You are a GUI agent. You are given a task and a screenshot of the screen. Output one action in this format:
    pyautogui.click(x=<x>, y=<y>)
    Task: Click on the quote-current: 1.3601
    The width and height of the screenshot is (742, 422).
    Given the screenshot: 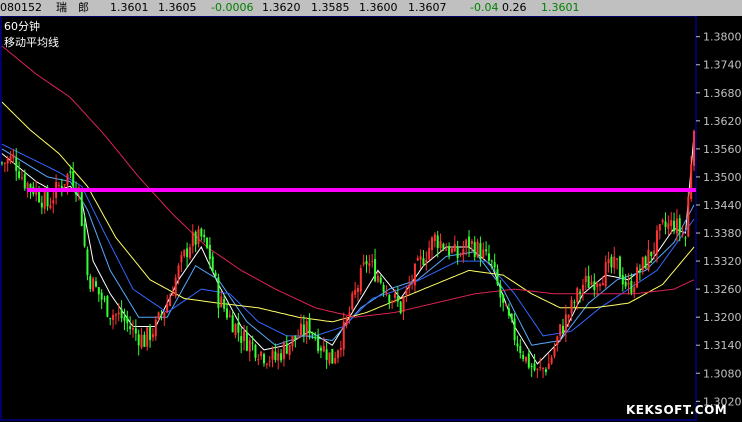 What is the action you would take?
    pyautogui.click(x=560, y=7)
    